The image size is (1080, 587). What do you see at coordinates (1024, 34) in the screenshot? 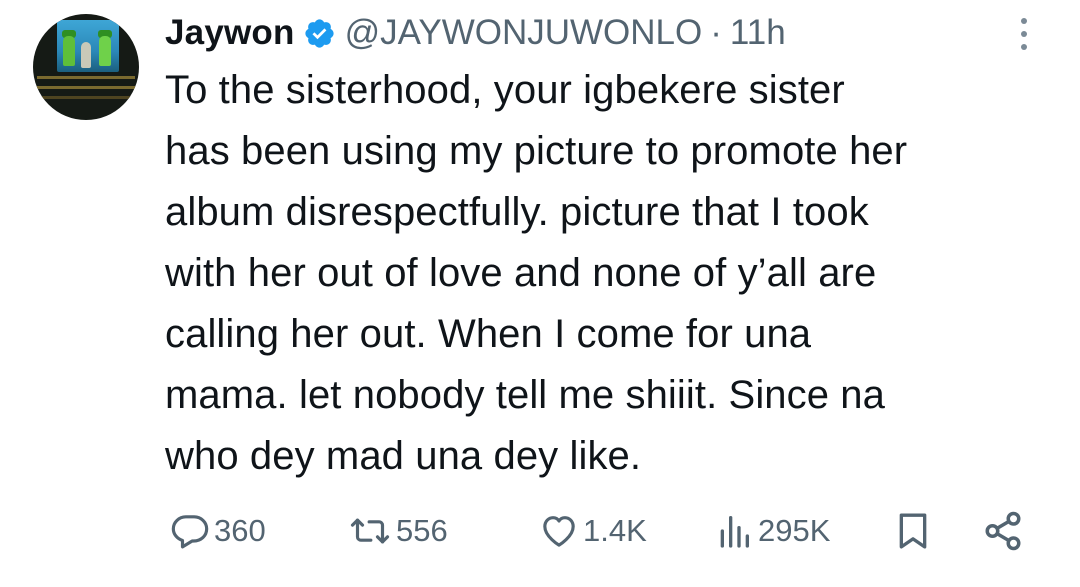
I see `more-vertical-icon` at bounding box center [1024, 34].